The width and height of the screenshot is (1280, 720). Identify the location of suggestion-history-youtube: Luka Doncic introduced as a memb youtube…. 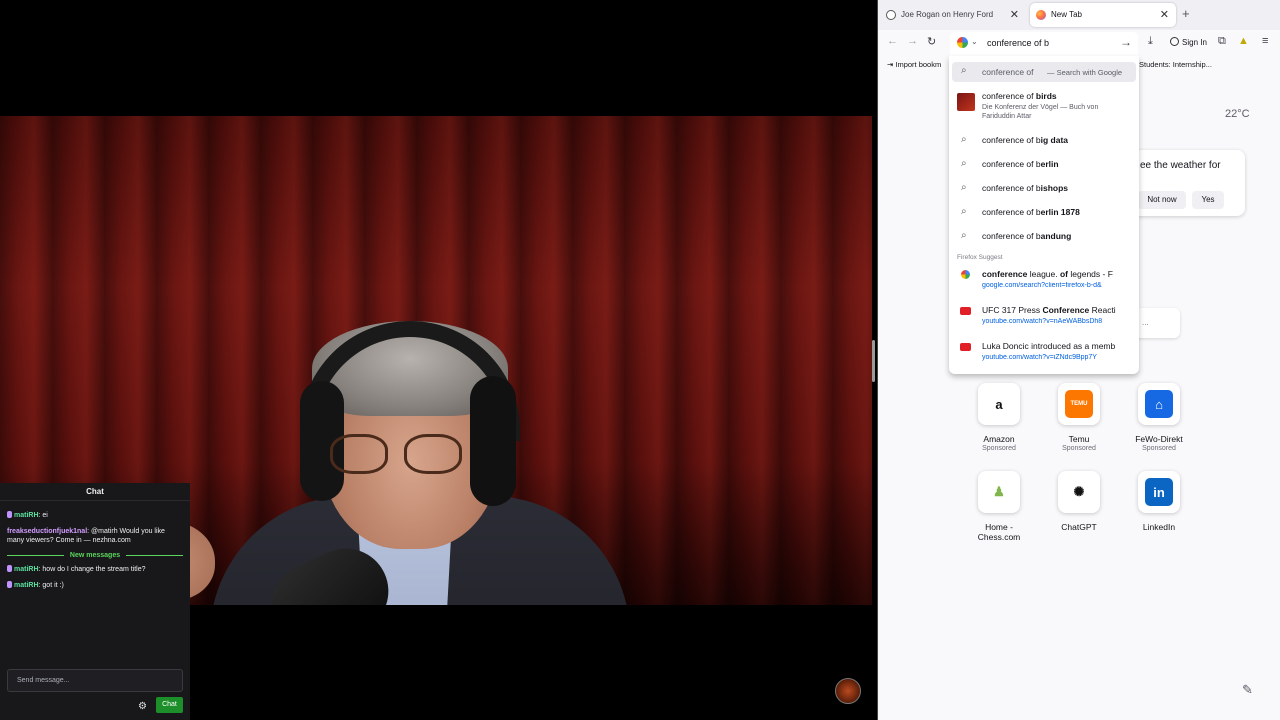
(1044, 354).